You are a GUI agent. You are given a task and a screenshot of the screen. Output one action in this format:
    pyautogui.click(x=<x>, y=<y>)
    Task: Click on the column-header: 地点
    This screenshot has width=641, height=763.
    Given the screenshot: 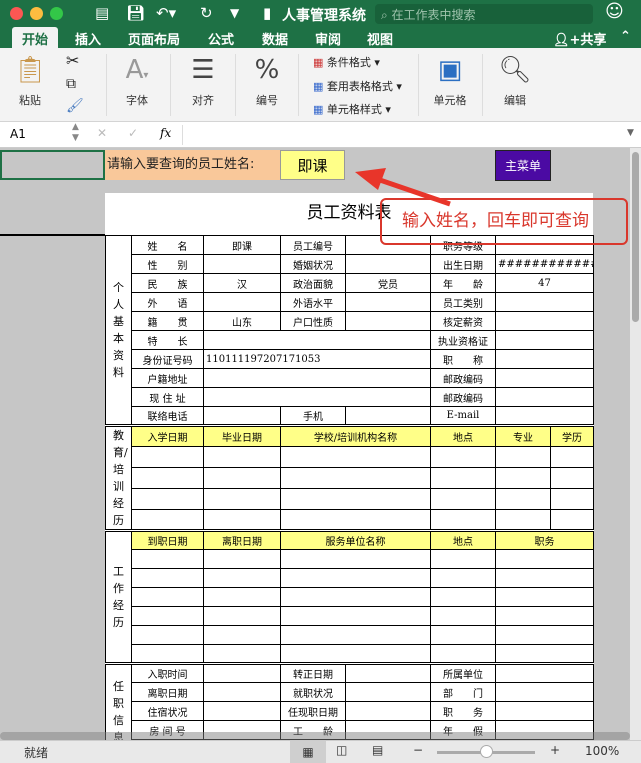 What is the action you would take?
    pyautogui.click(x=463, y=435)
    